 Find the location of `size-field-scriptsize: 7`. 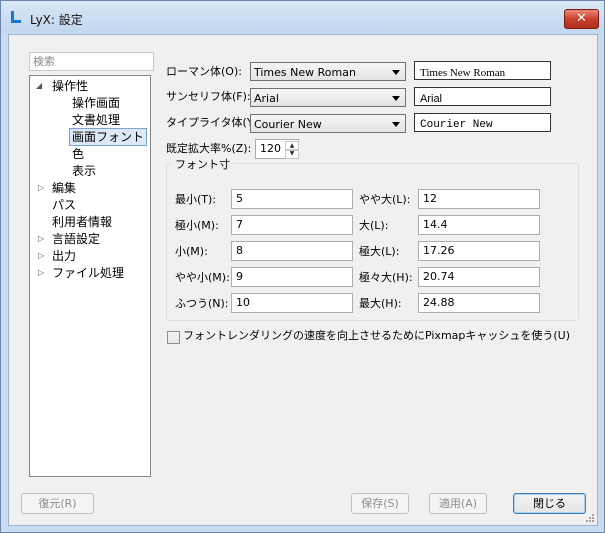

size-field-scriptsize: 7 is located at coordinates (292, 225).